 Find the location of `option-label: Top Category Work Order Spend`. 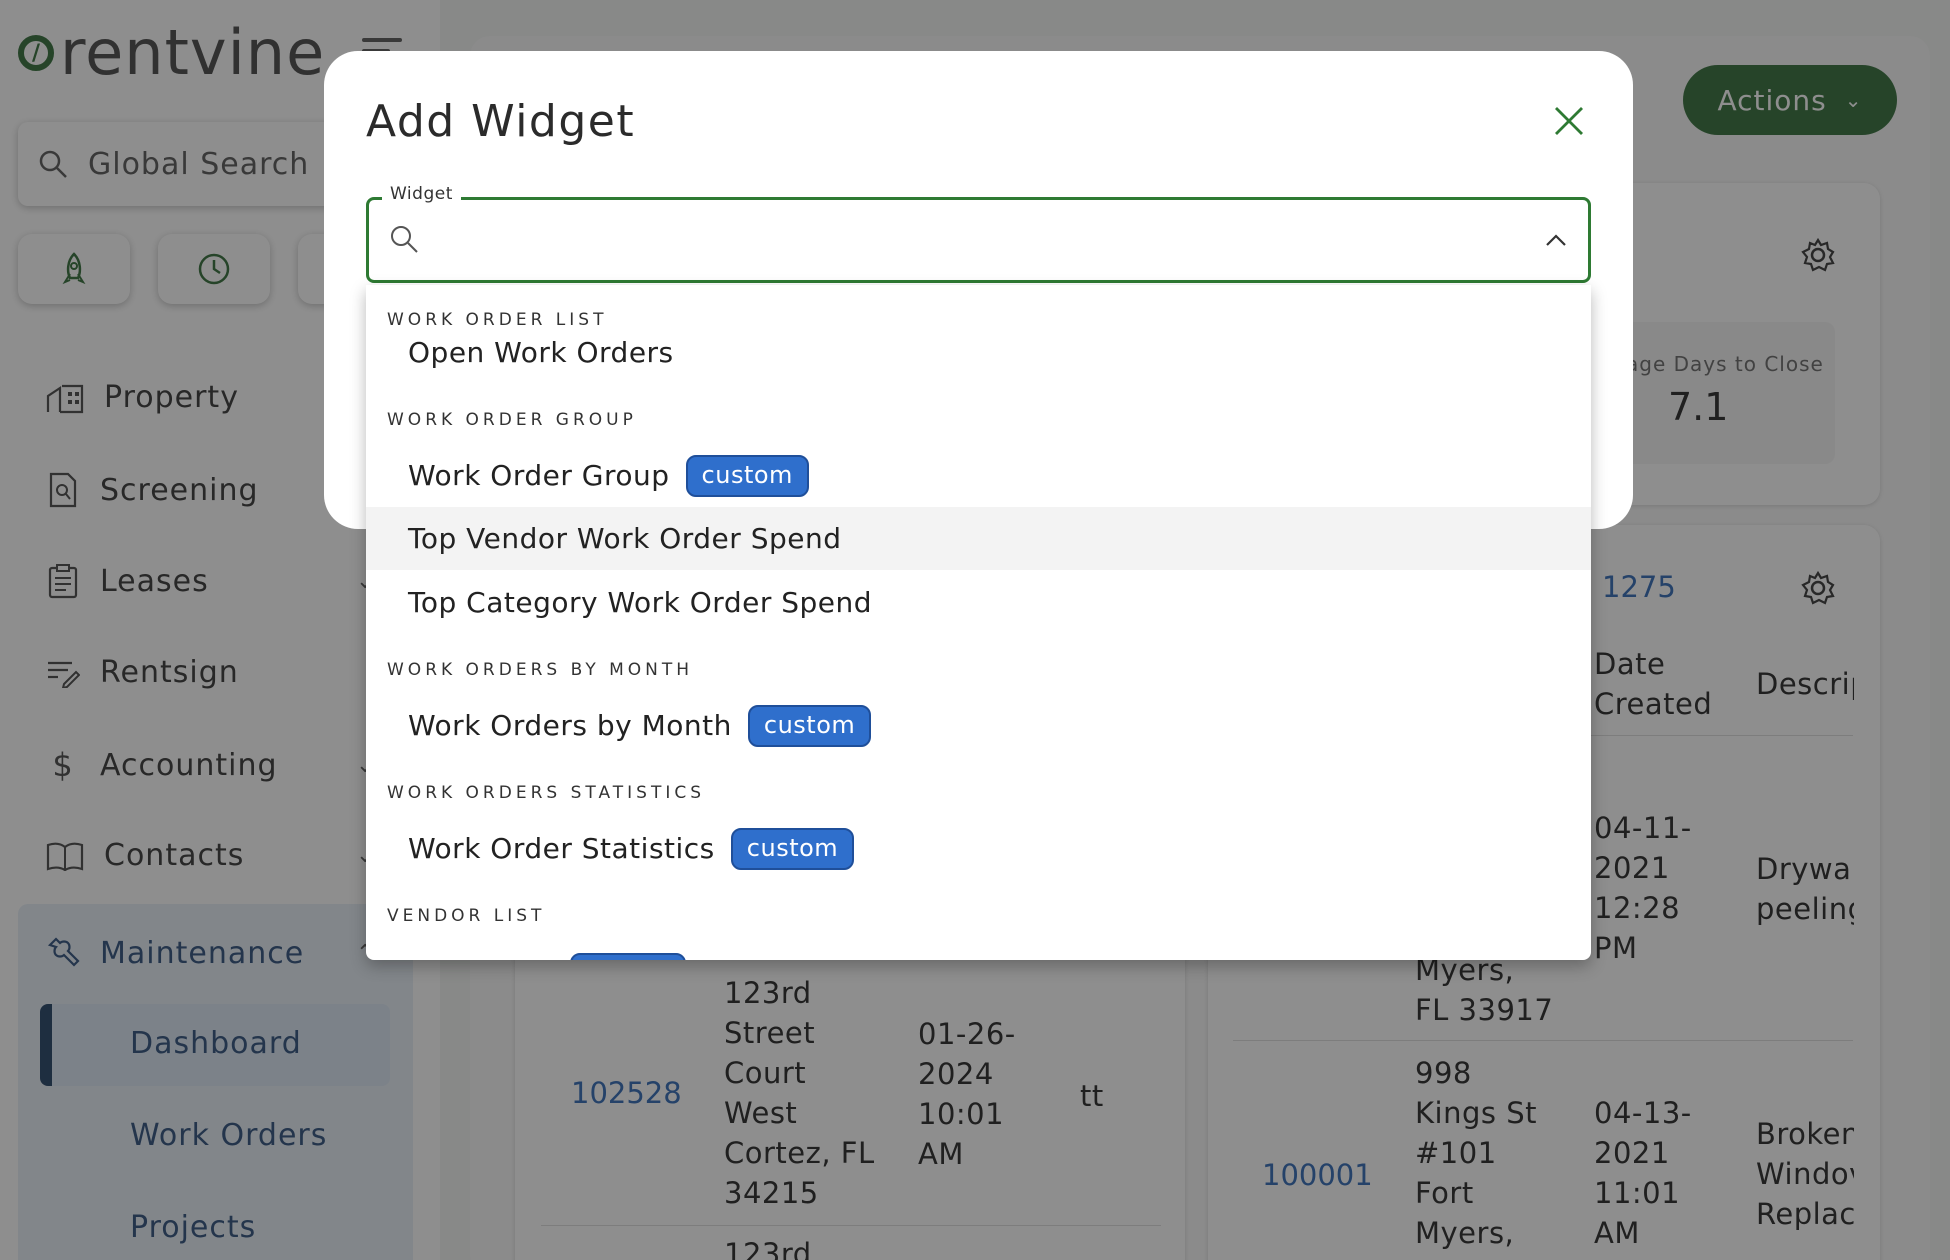

option-label: Top Category Work Order Spend is located at coordinates (640, 602).